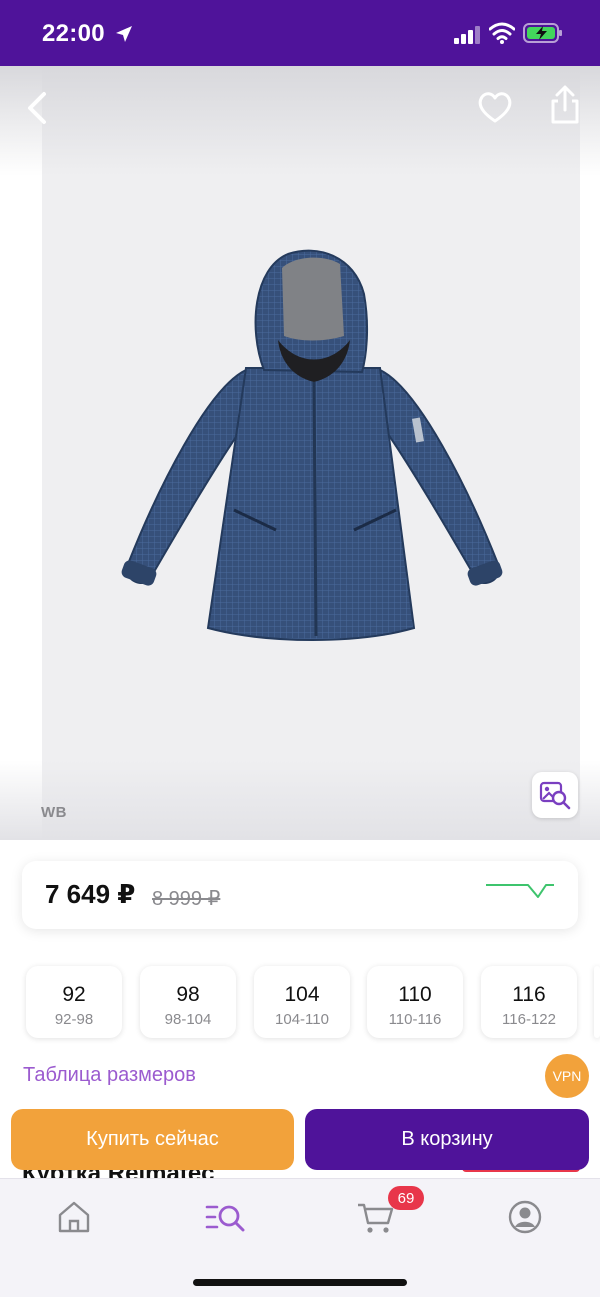 This screenshot has width=600, height=1297. I want to click on price-card: 7 649 ₽ 8 999 ₽, so click(300, 895).